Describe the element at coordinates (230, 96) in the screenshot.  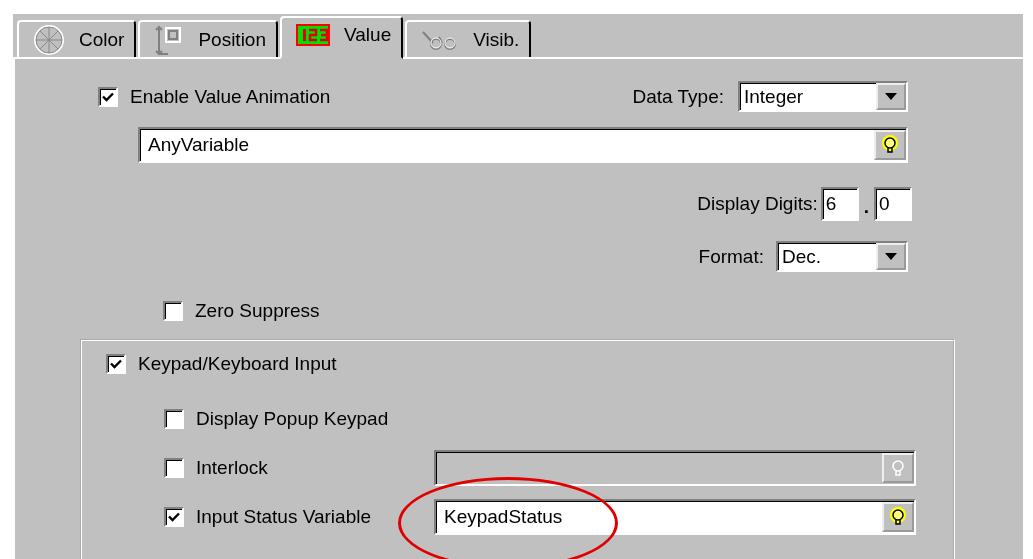
I see `checkbox-label: Enable Value Animation` at that location.